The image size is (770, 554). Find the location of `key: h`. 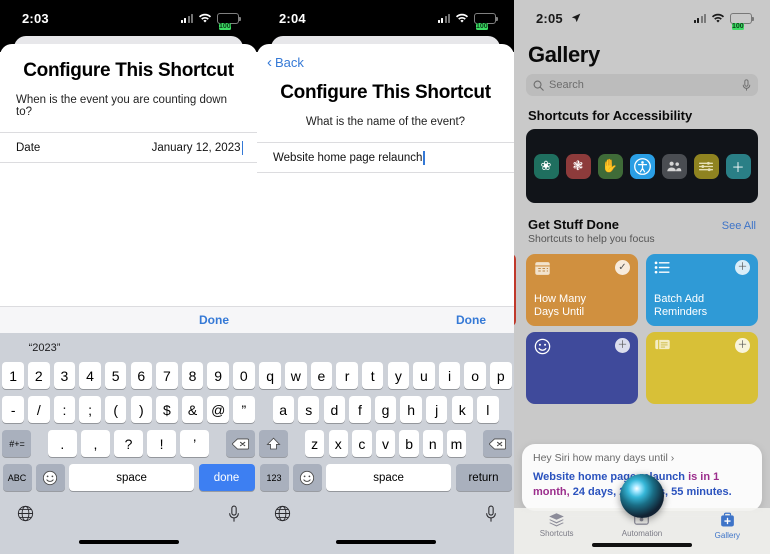

key: h is located at coordinates (411, 409).